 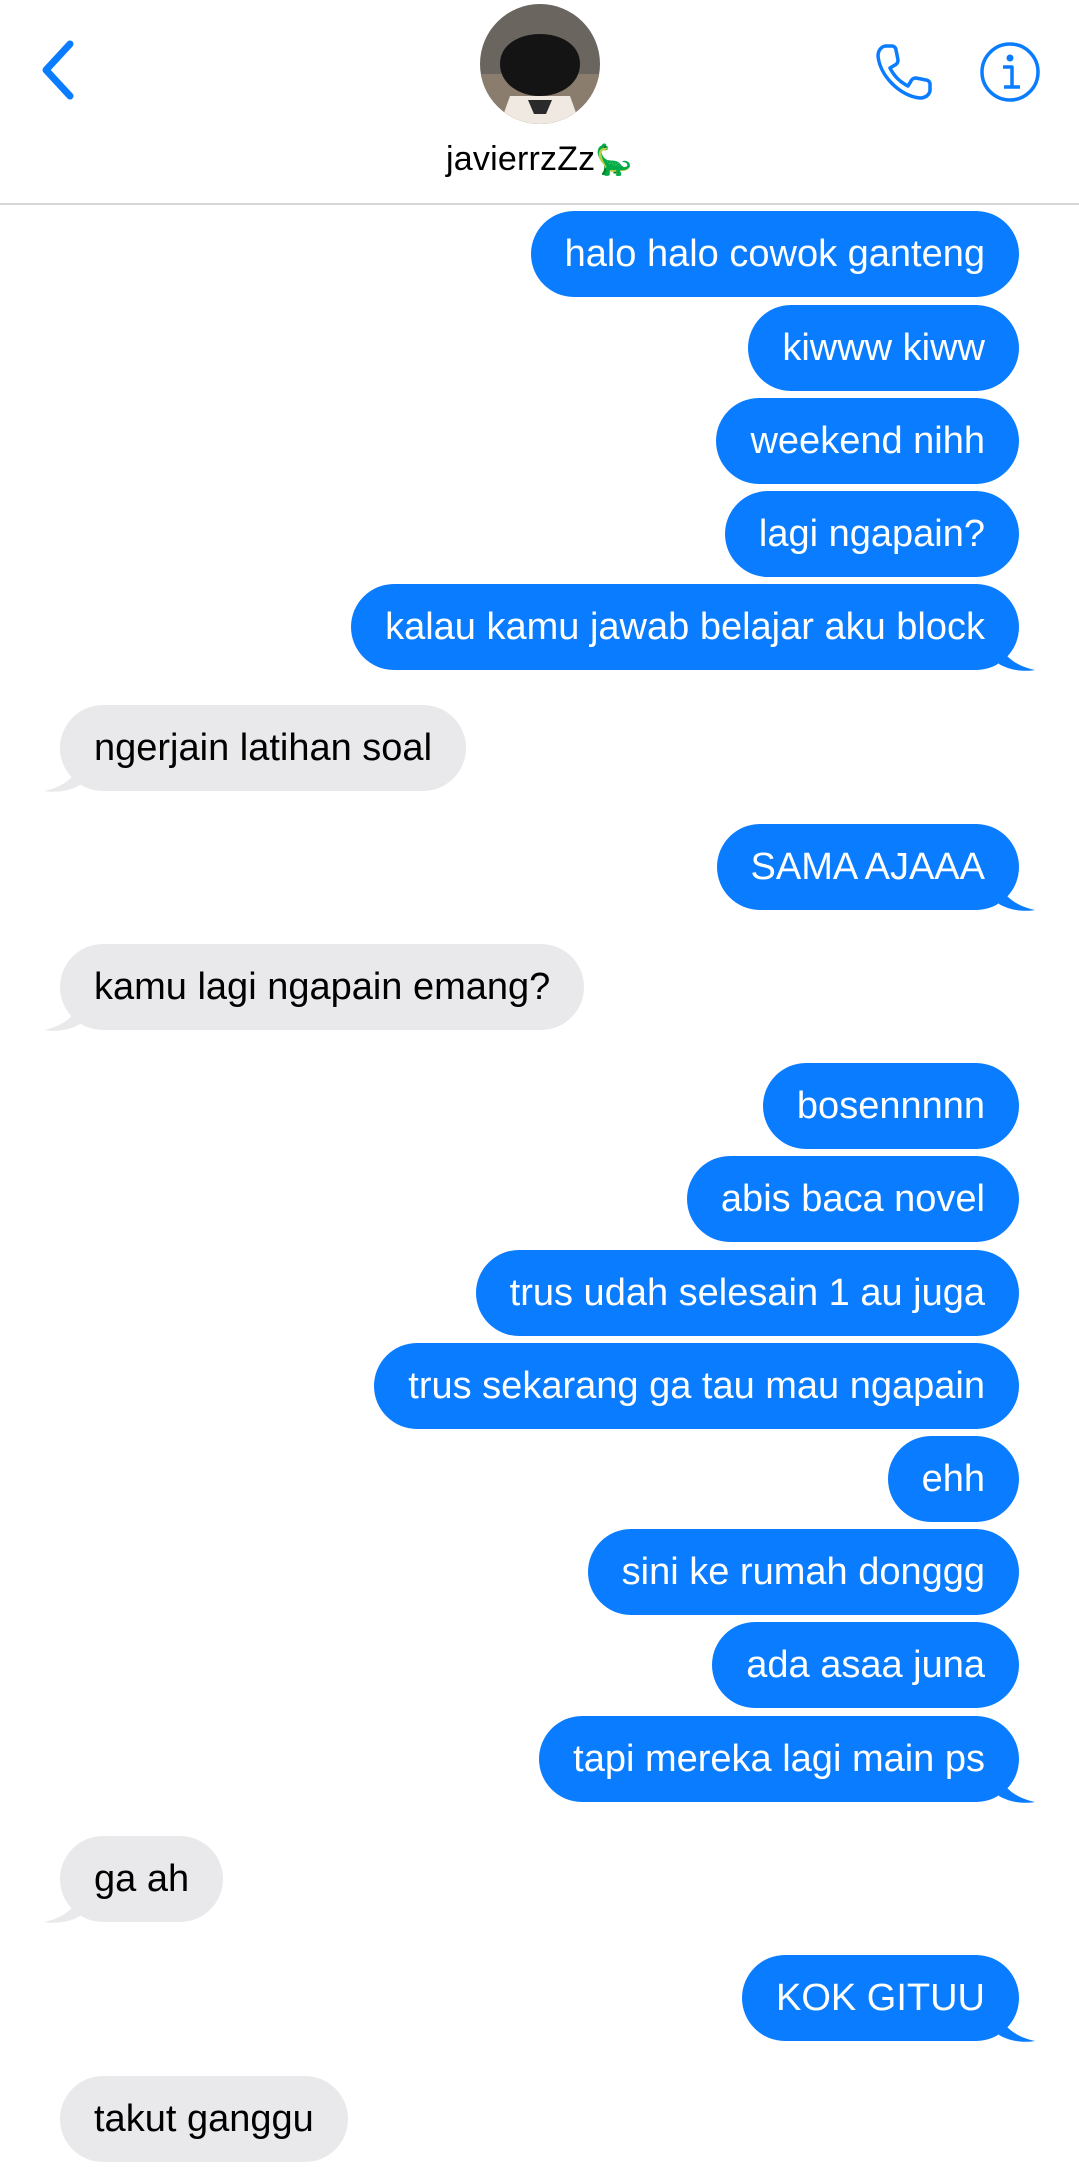 I want to click on message-bubble-outgoing: trus sekarang ga tau mau ngapain, so click(x=696, y=1386).